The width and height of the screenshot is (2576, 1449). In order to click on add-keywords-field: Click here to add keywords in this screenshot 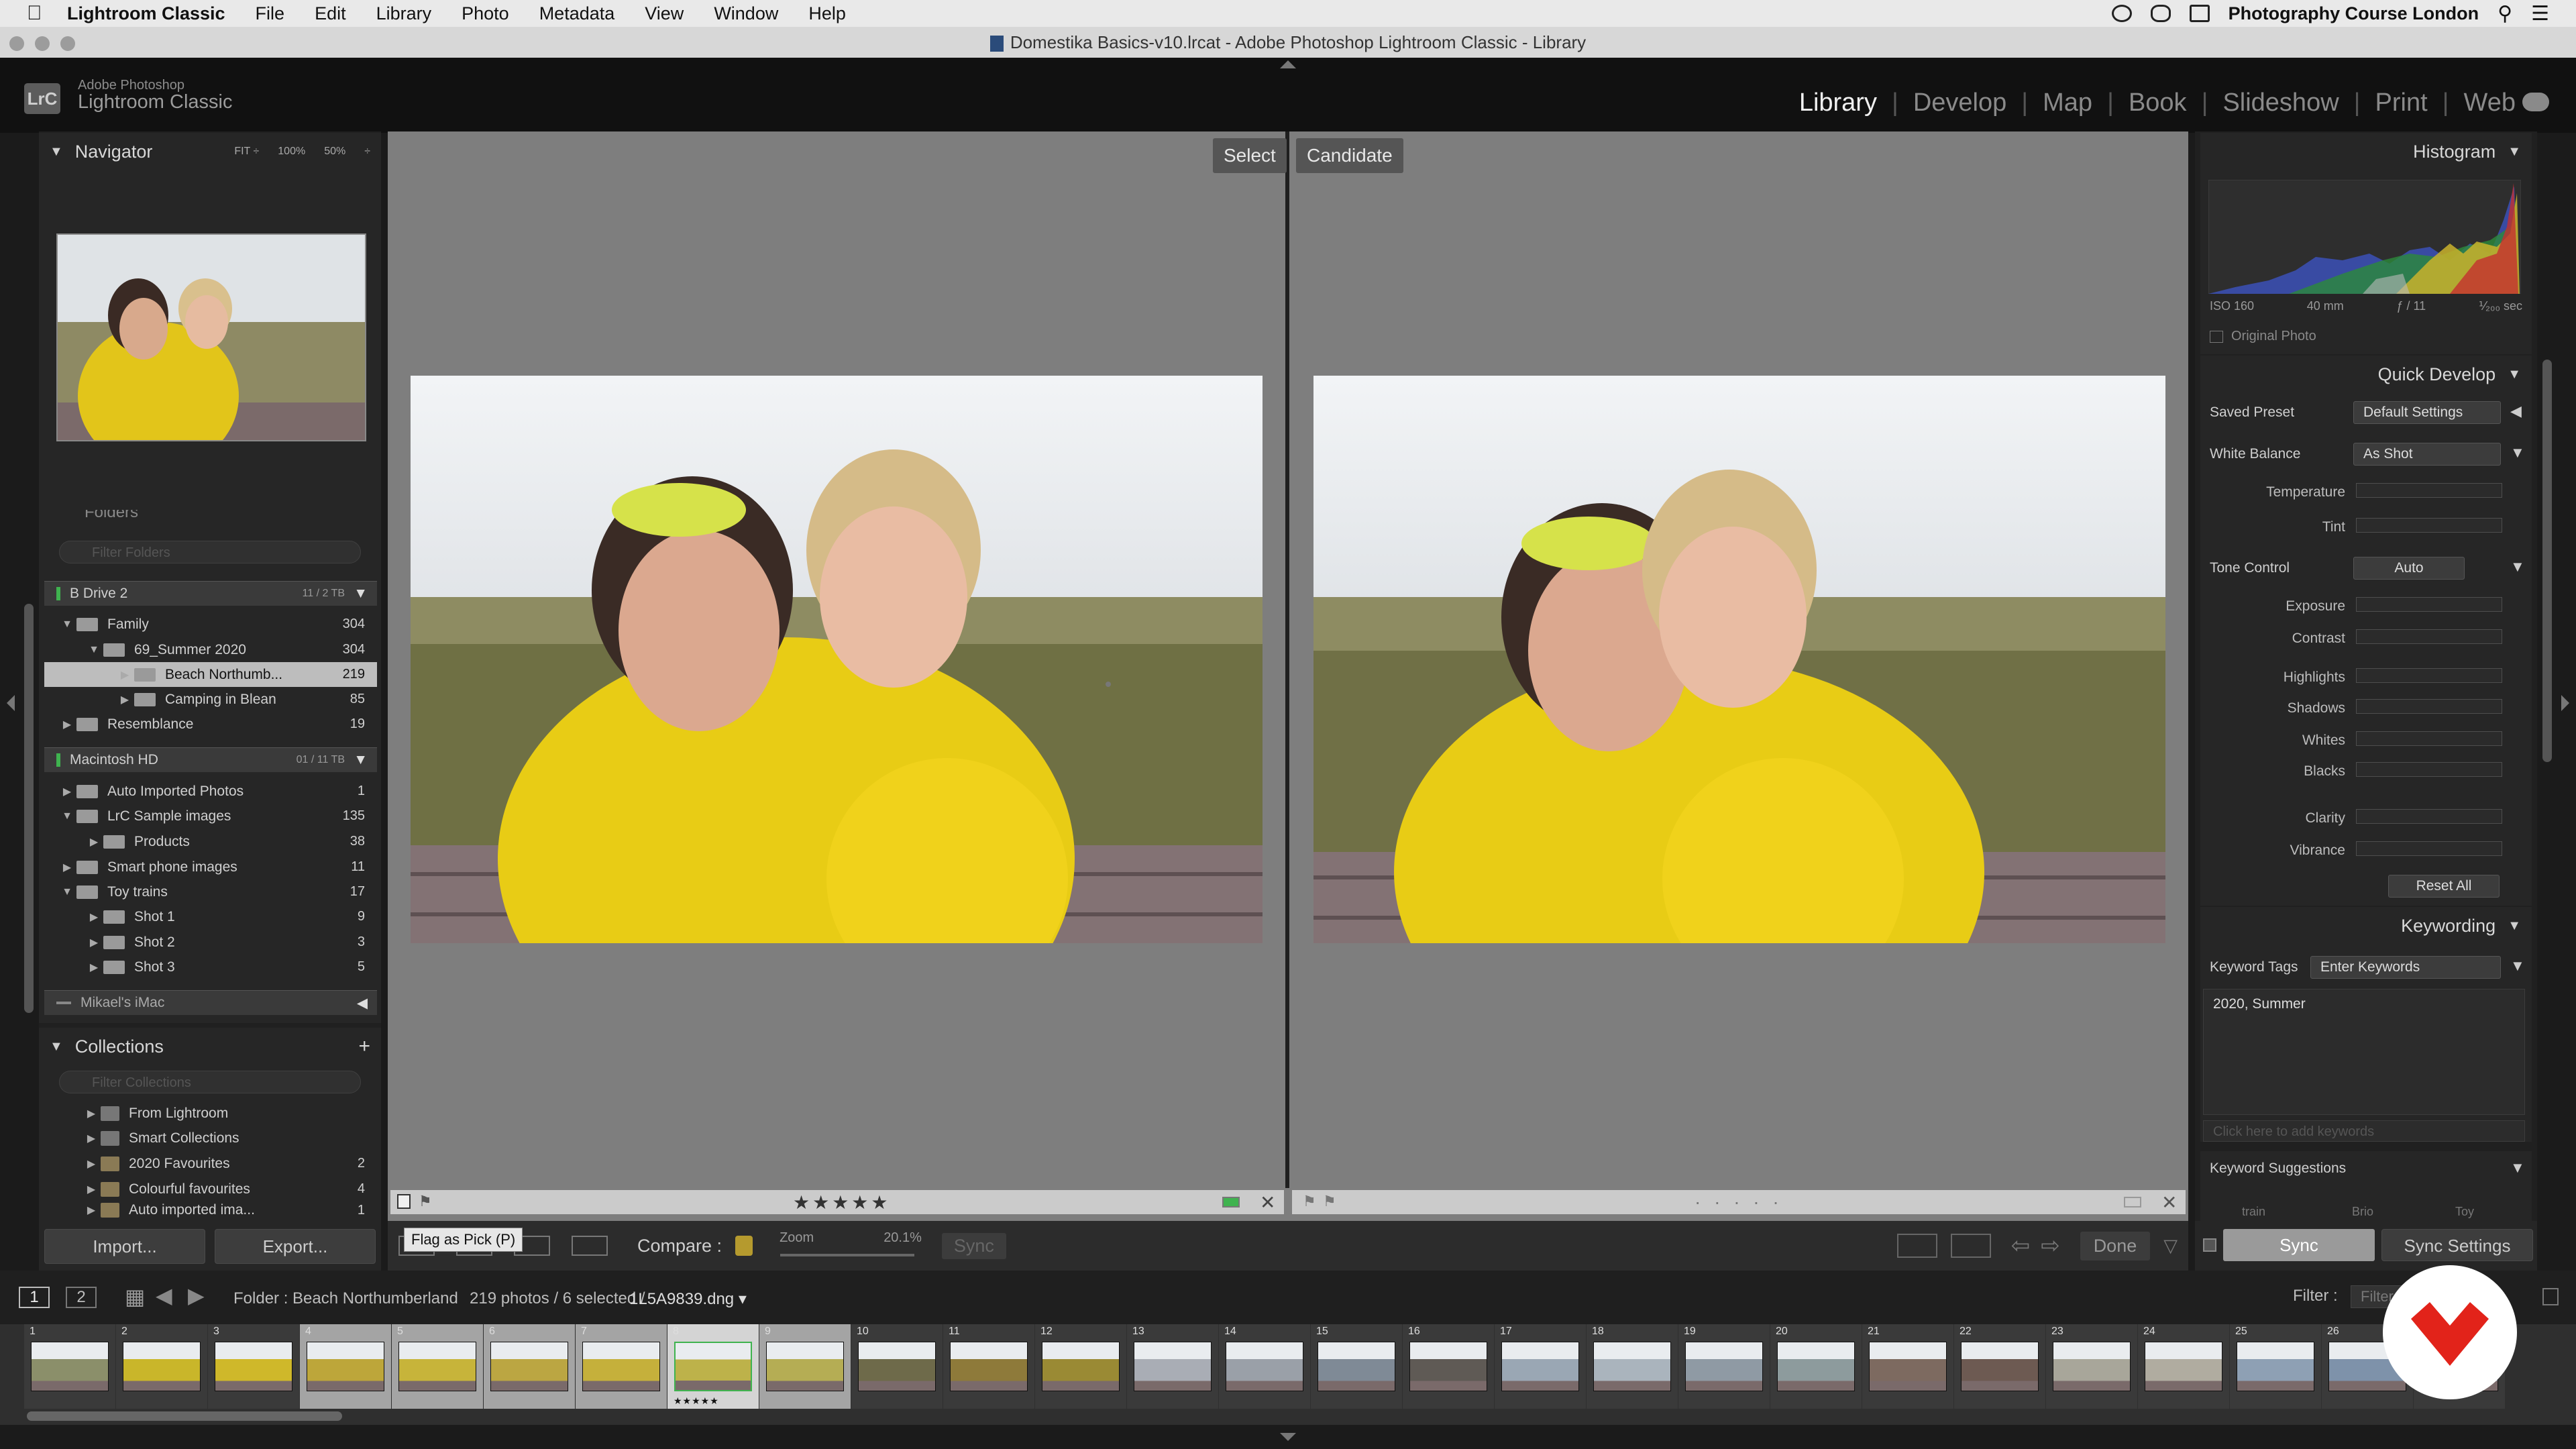, I will do `click(2364, 1131)`.